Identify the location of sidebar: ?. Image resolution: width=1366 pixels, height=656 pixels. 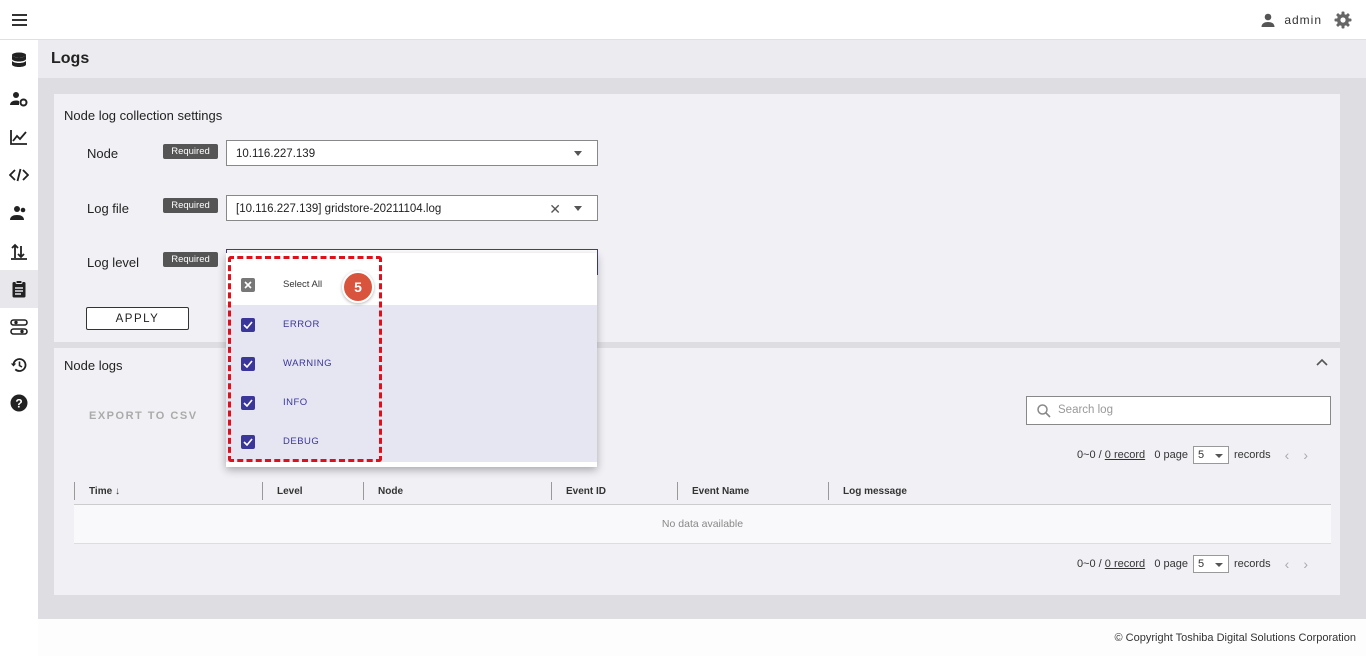
(19, 348).